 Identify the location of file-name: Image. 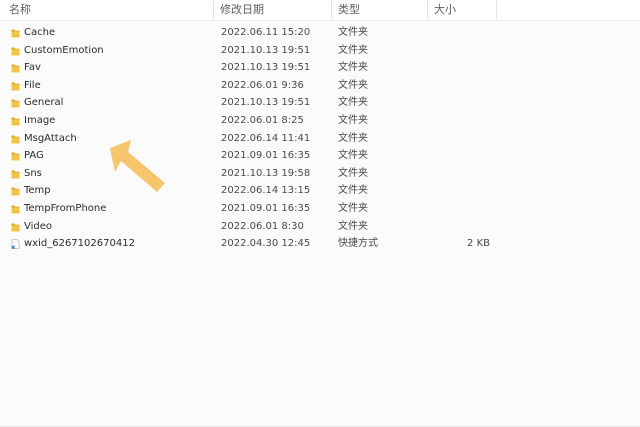
(40, 120).